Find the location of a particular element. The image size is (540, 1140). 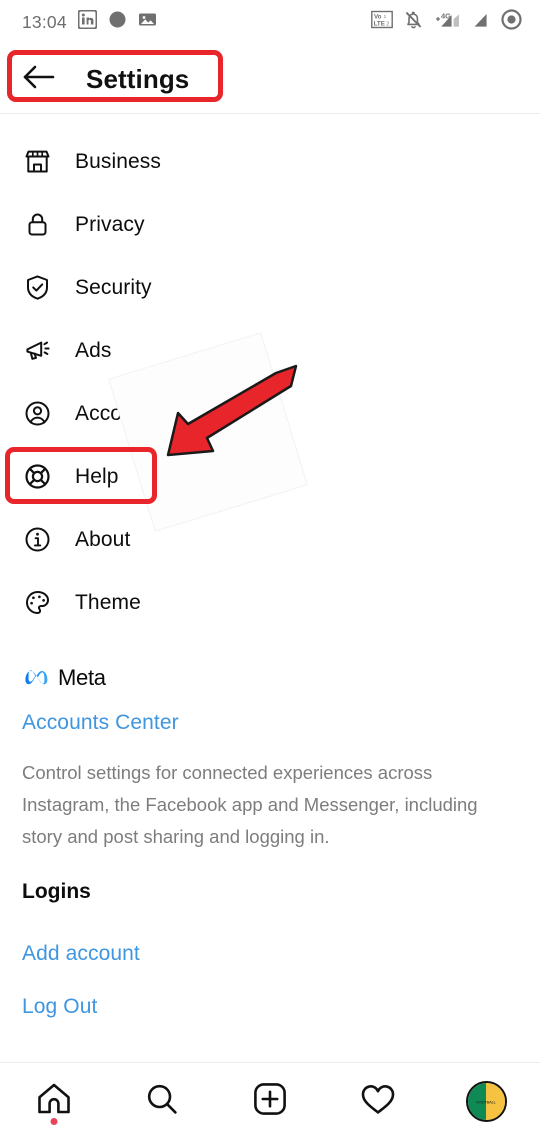

nav-home-button is located at coordinates (54, 1102).